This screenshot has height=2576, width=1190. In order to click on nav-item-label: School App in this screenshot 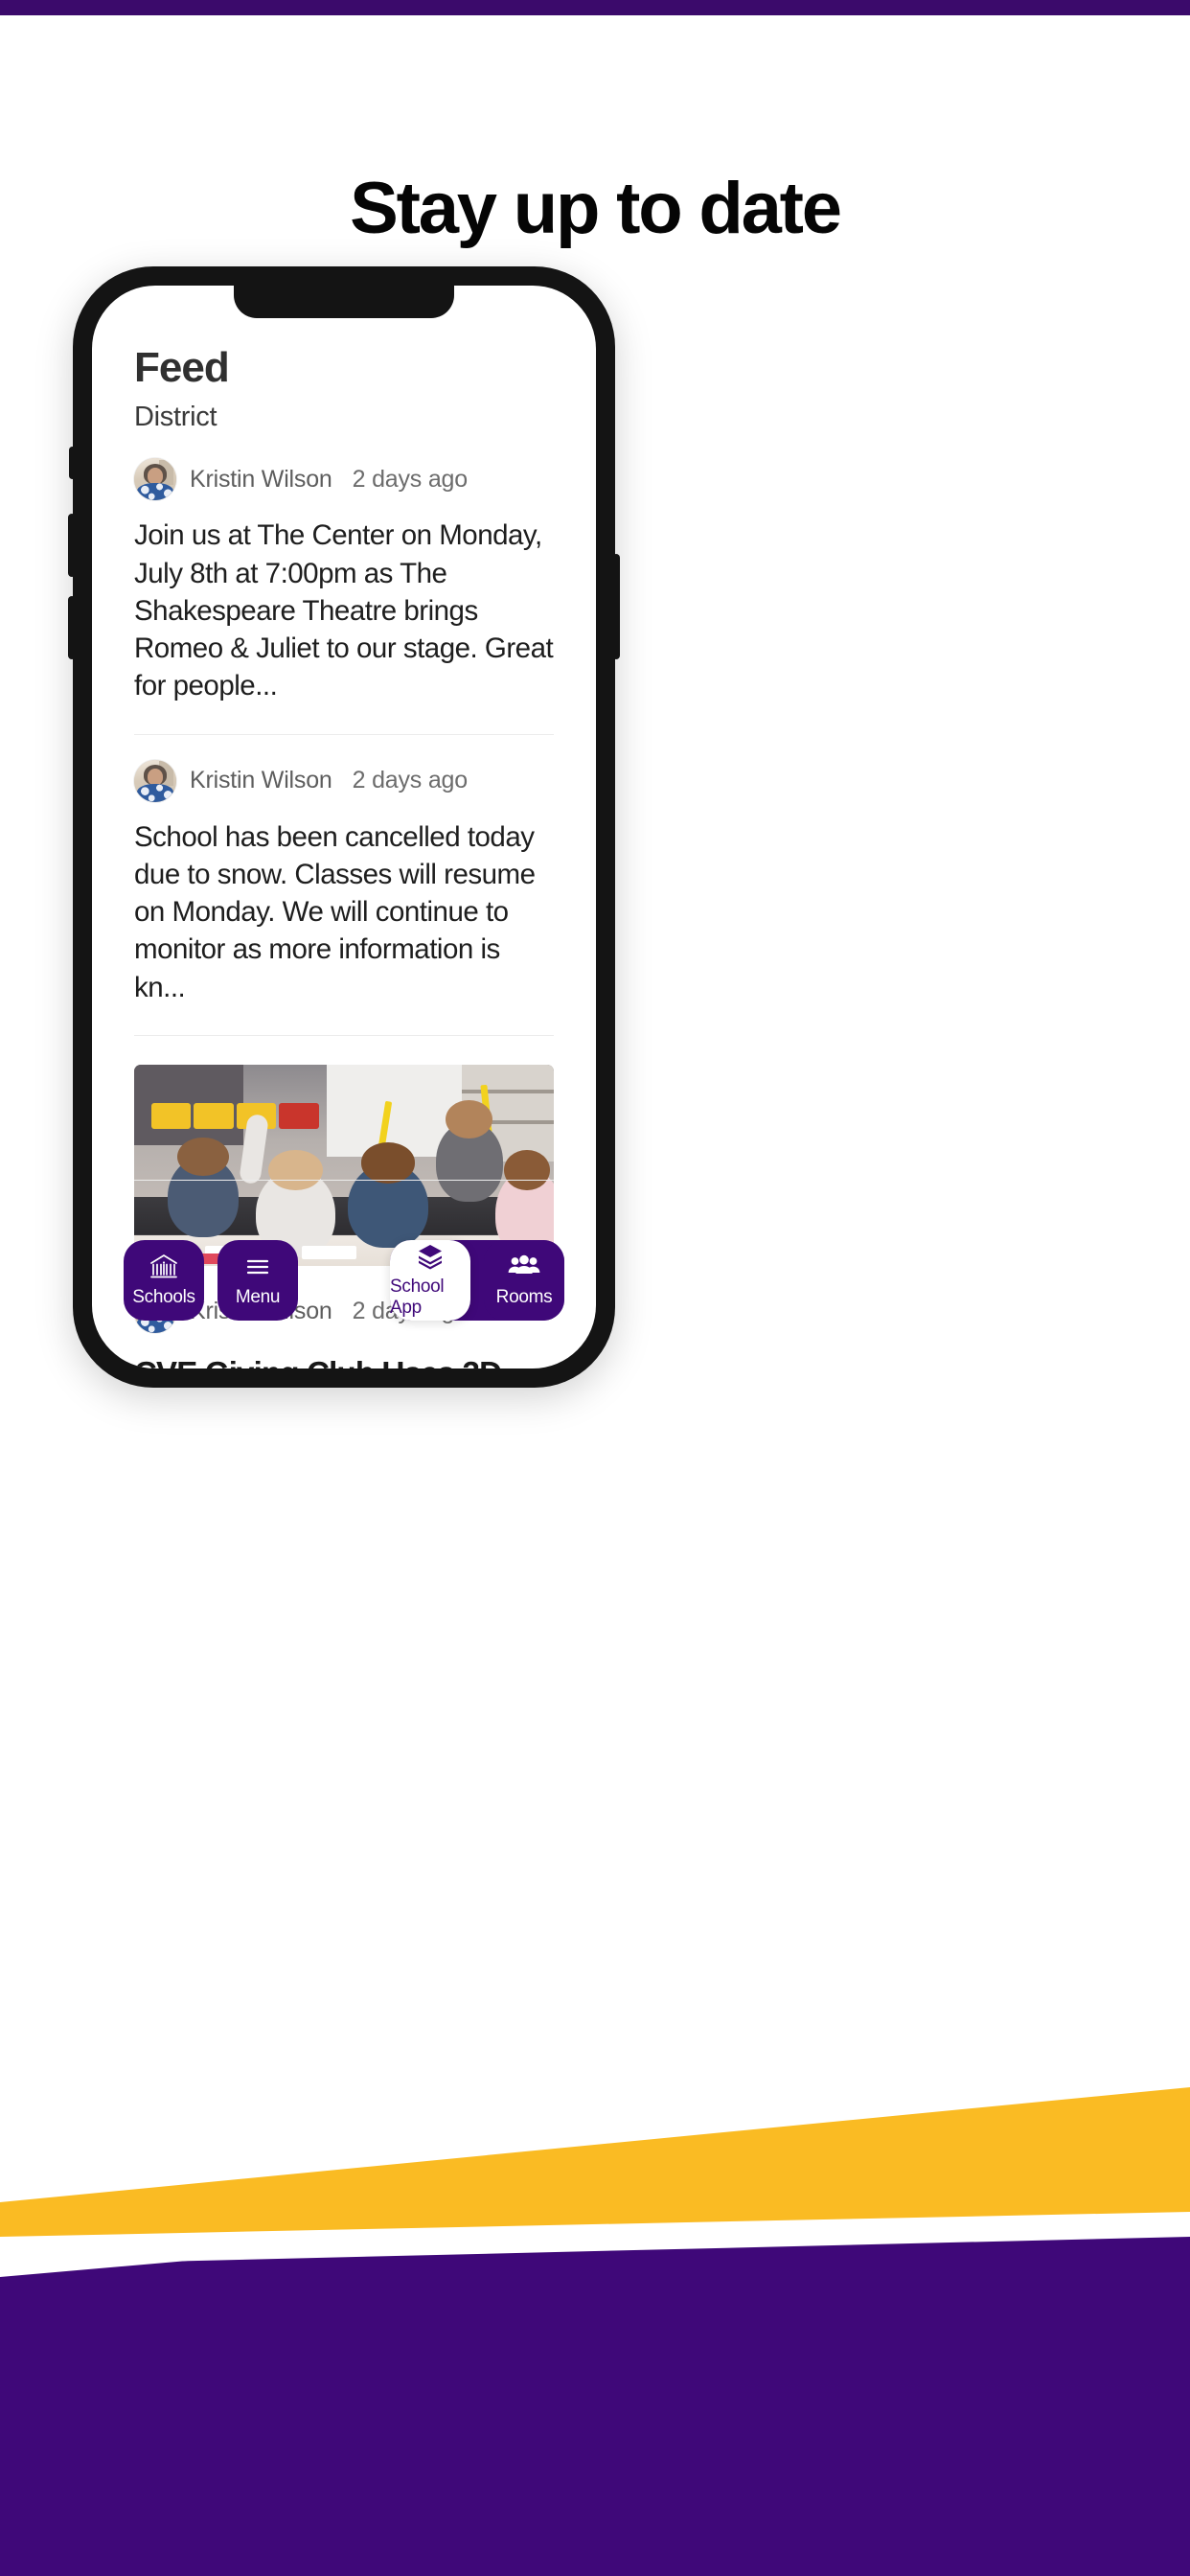, I will do `click(418, 1297)`.